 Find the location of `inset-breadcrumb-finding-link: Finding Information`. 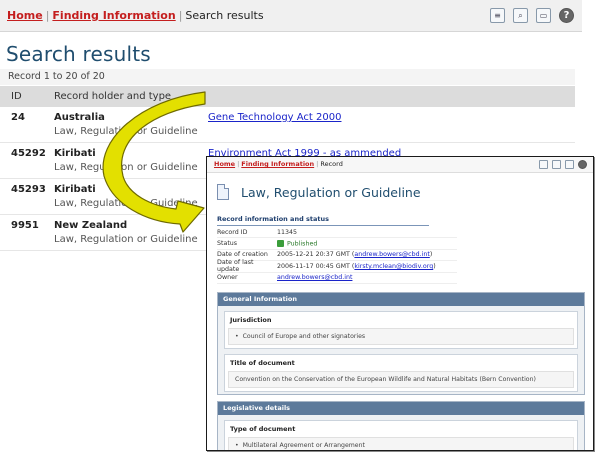

inset-breadcrumb-finding-link: Finding Information is located at coordinates (277, 164).